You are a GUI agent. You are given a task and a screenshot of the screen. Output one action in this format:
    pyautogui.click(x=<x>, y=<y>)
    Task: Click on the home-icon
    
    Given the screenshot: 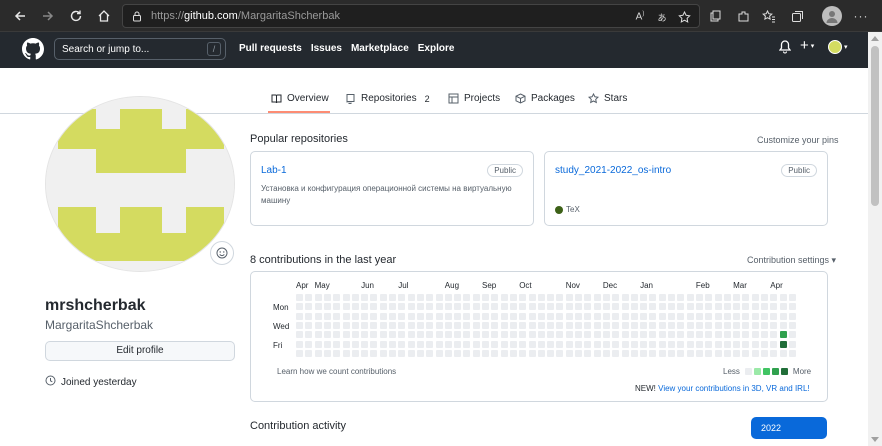 What is the action you would take?
    pyautogui.click(x=104, y=16)
    